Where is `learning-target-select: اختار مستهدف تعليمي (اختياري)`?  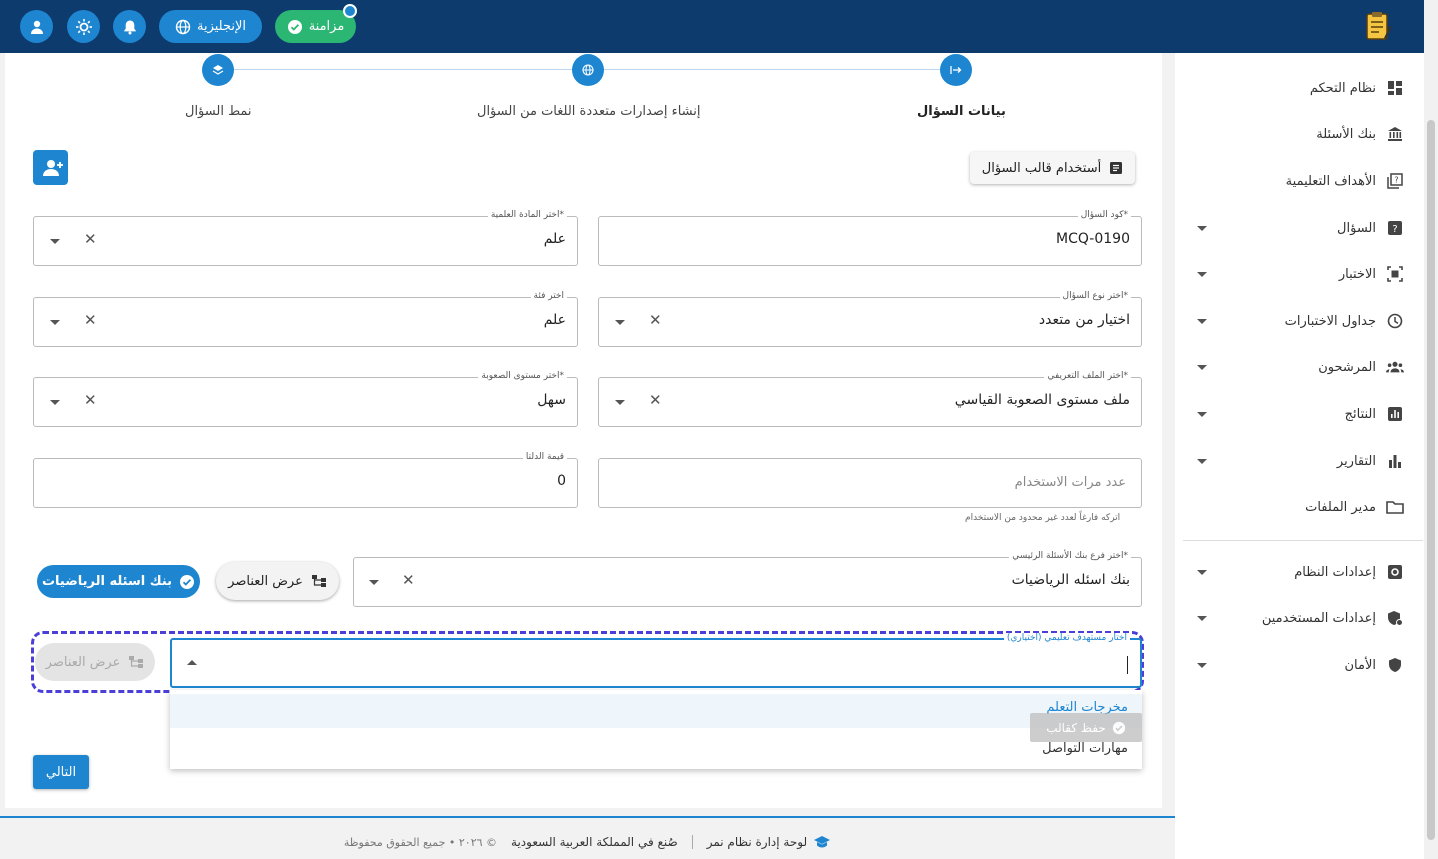 learning-target-select: اختار مستهدف تعليمي (اختياري) is located at coordinates (656, 660).